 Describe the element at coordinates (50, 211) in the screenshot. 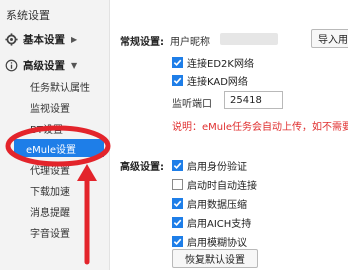

I see `sidebar-item-notifications: 消息提醒` at that location.